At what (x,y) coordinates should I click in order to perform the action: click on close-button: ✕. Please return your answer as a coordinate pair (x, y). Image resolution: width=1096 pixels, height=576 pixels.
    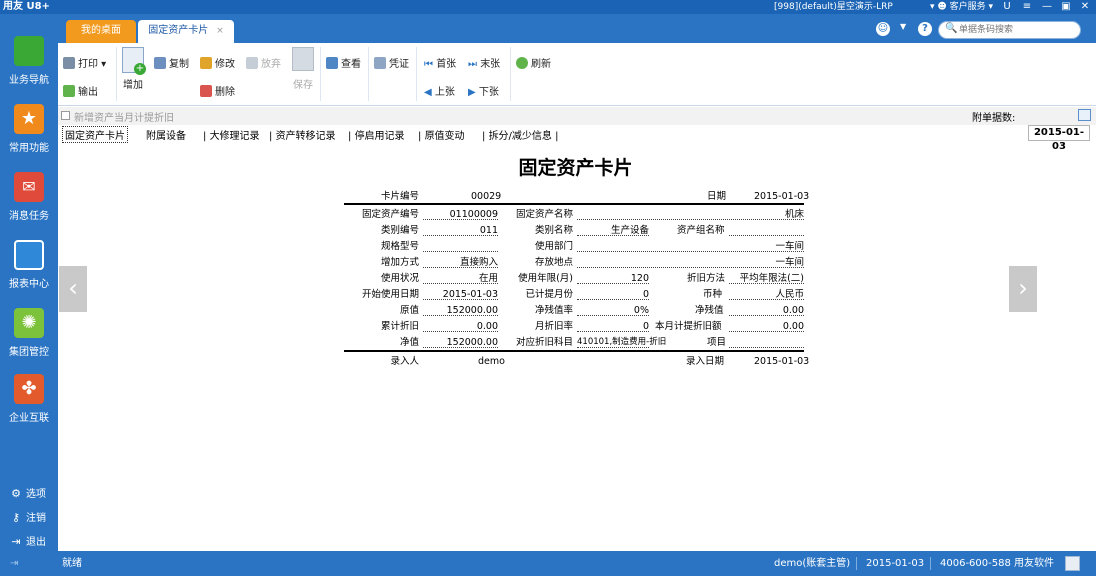
    Looking at the image, I should click on (1085, 7).